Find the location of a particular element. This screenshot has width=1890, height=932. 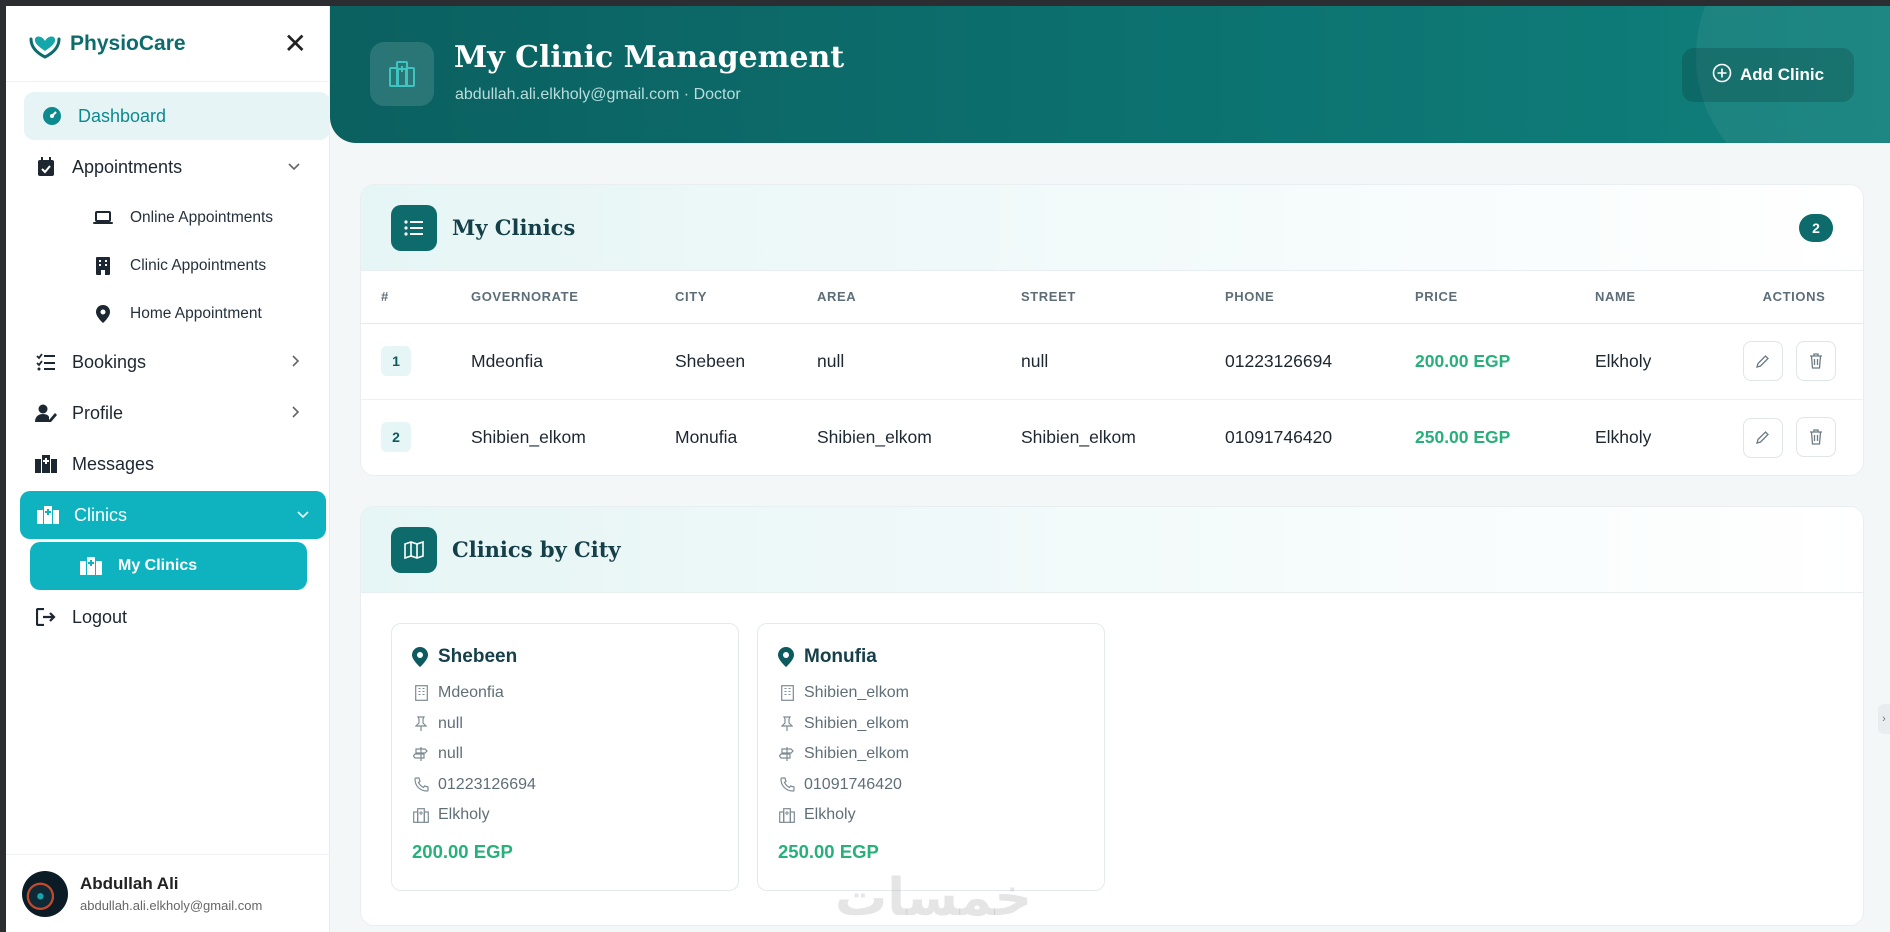

sidebar-item-label: Appointments is located at coordinates (127, 166).